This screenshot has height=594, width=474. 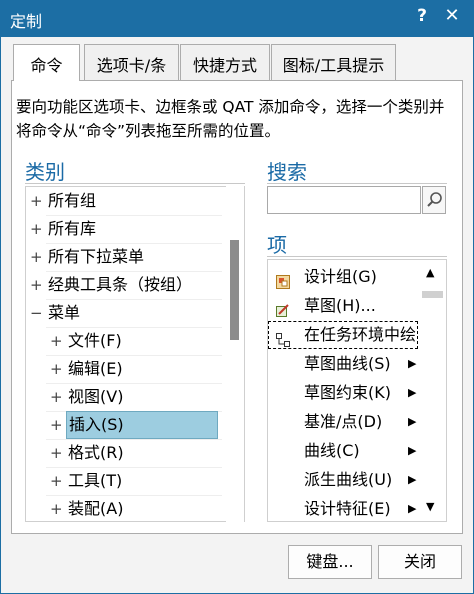 I want to click on tree-item: + 文件(F), so click(x=126, y=341).